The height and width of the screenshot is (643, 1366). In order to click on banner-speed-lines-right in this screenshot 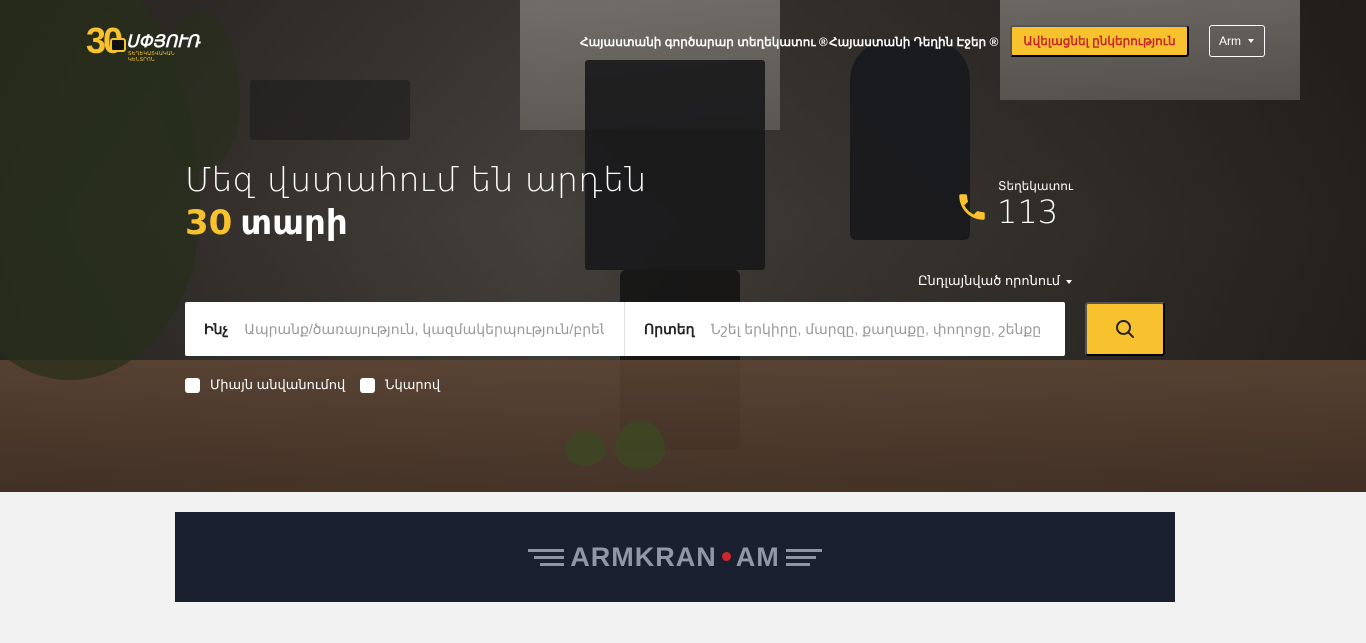, I will do `click(803, 557)`.